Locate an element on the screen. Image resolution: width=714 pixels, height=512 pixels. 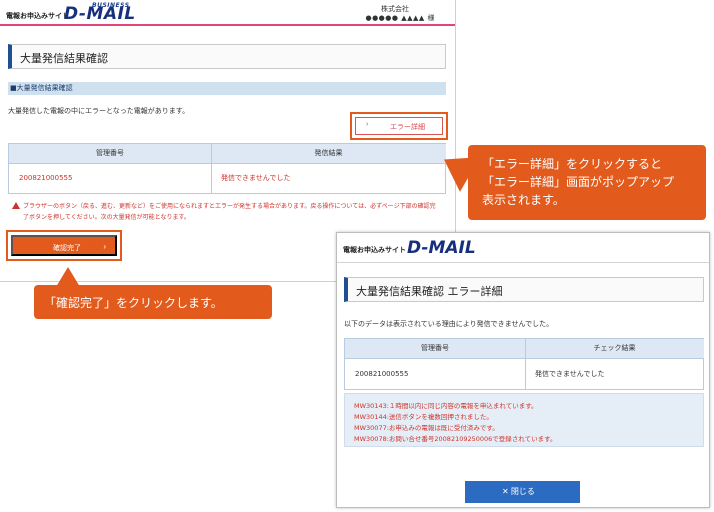
error-detail-label: エラー詳細 is located at coordinates (407, 127).